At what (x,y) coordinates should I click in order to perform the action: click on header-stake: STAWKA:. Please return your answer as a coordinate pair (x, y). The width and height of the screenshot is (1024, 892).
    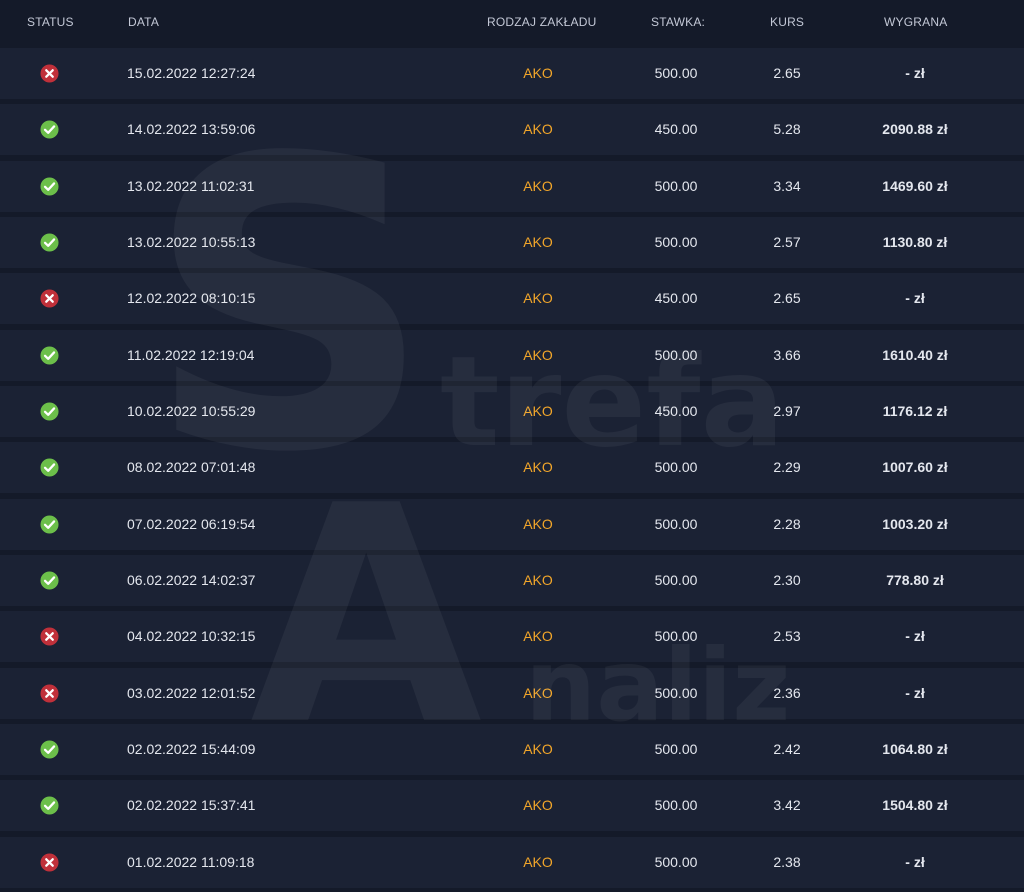
    Looking at the image, I should click on (678, 22).